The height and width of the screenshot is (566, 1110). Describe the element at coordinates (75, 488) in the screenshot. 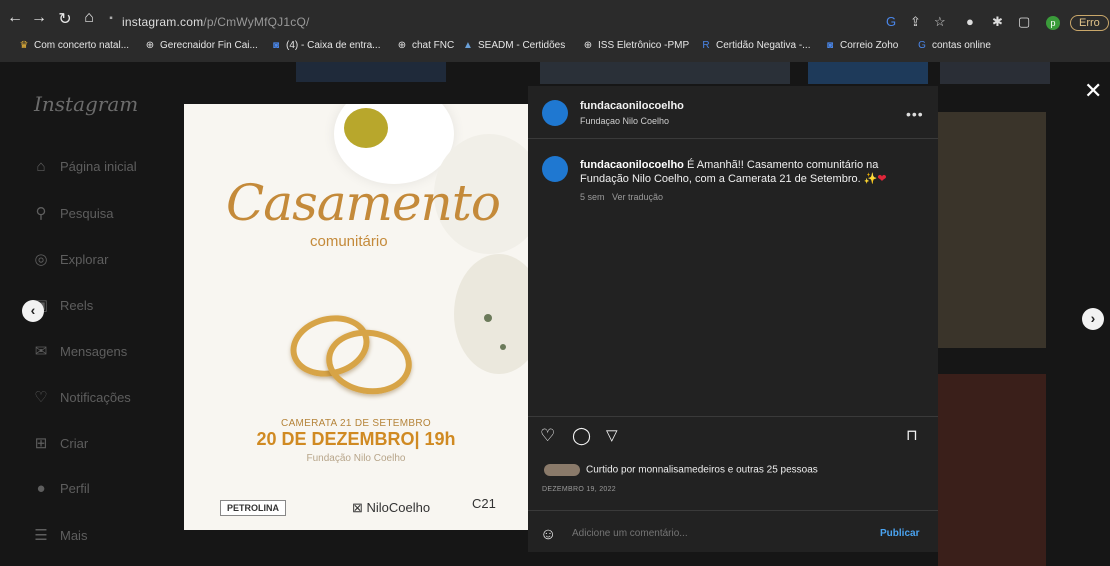

I see `sidebar-item-label: Perfil` at that location.